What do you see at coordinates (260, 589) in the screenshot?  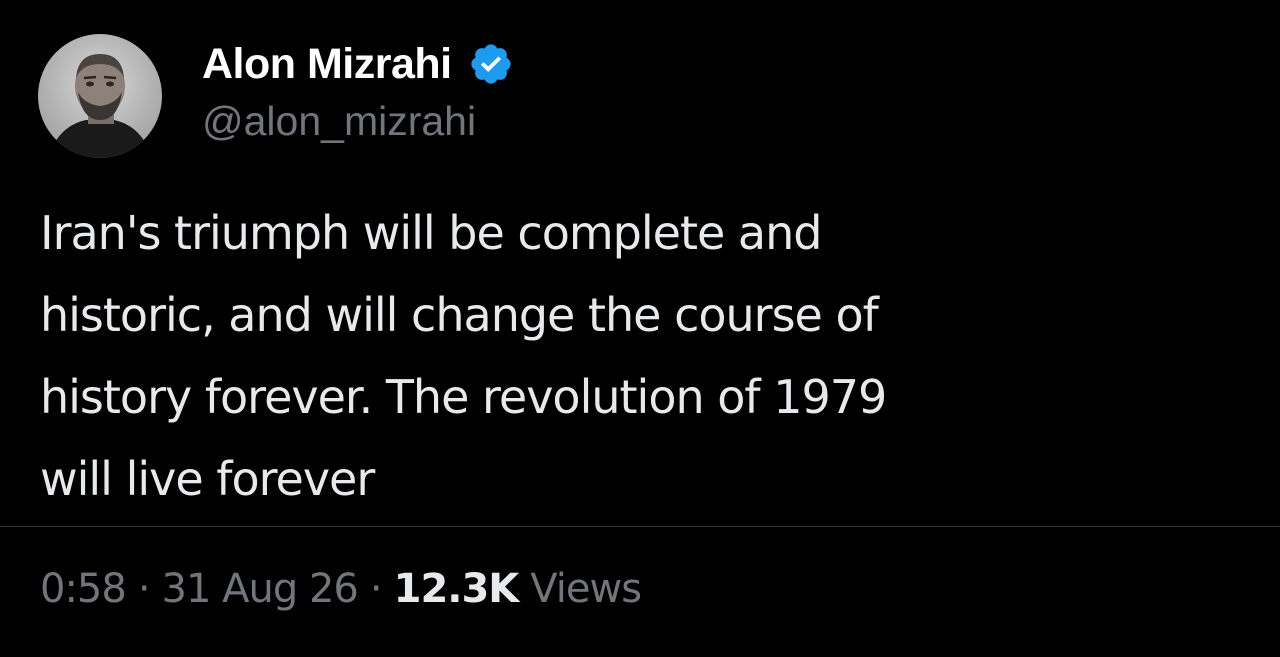 I see `tweet-date: 31 Aug 26` at bounding box center [260, 589].